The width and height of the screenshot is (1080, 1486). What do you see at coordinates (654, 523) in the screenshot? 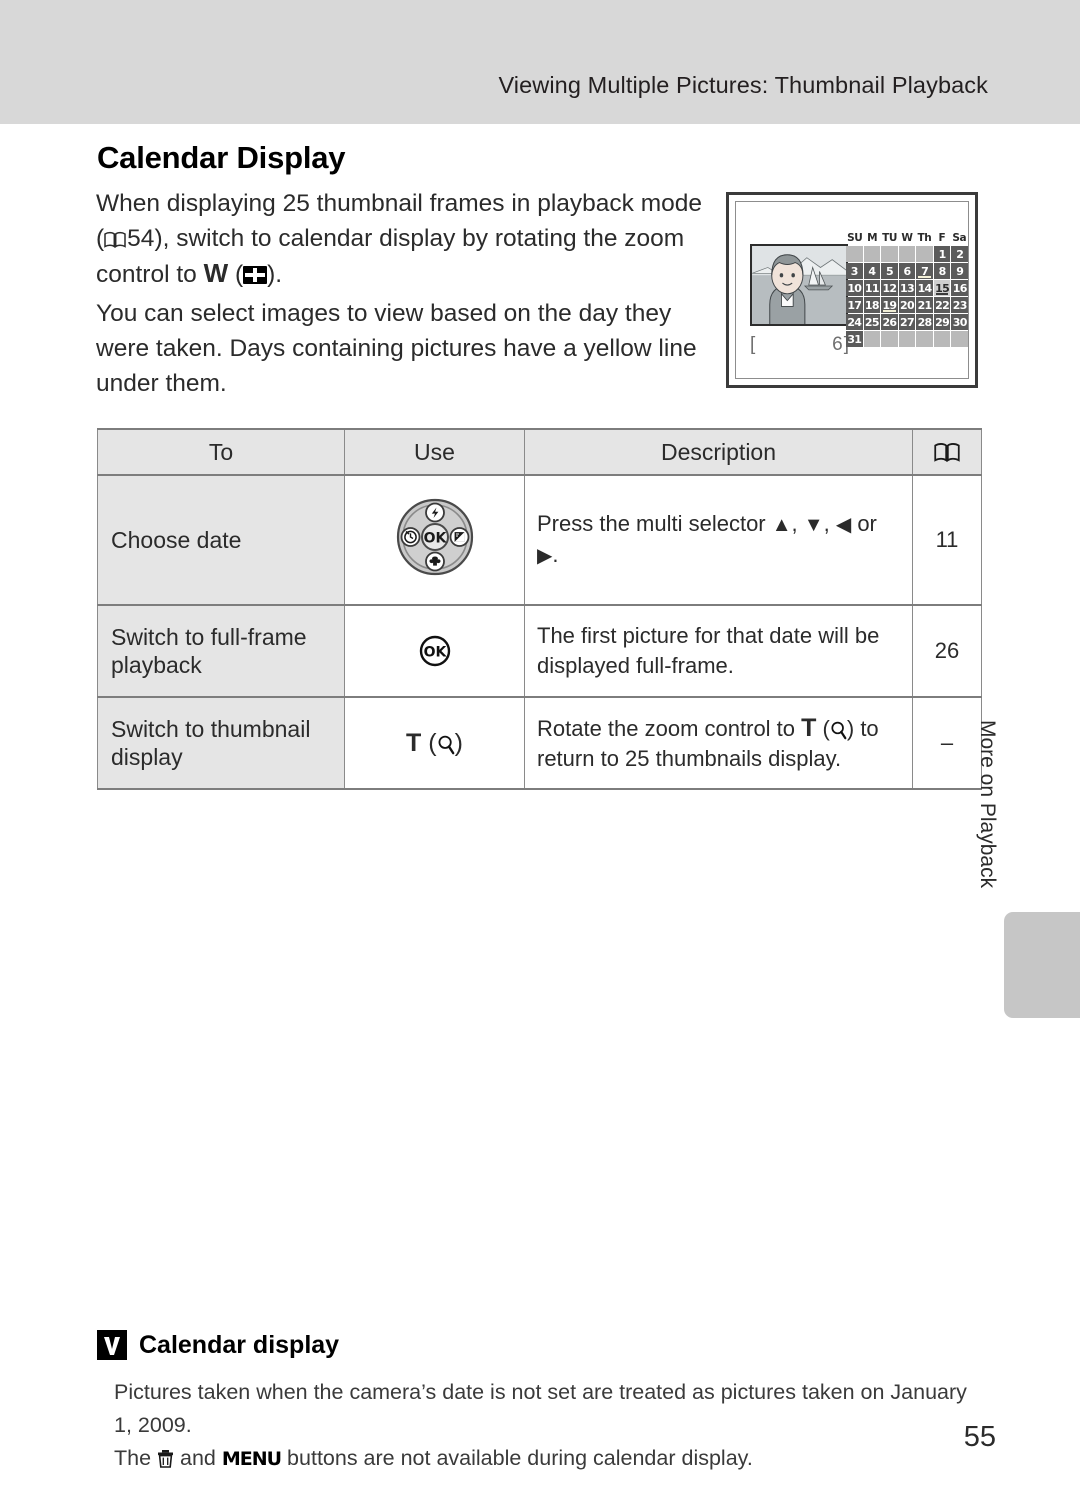
I see `desc-text-a: Press the multi selector` at bounding box center [654, 523].